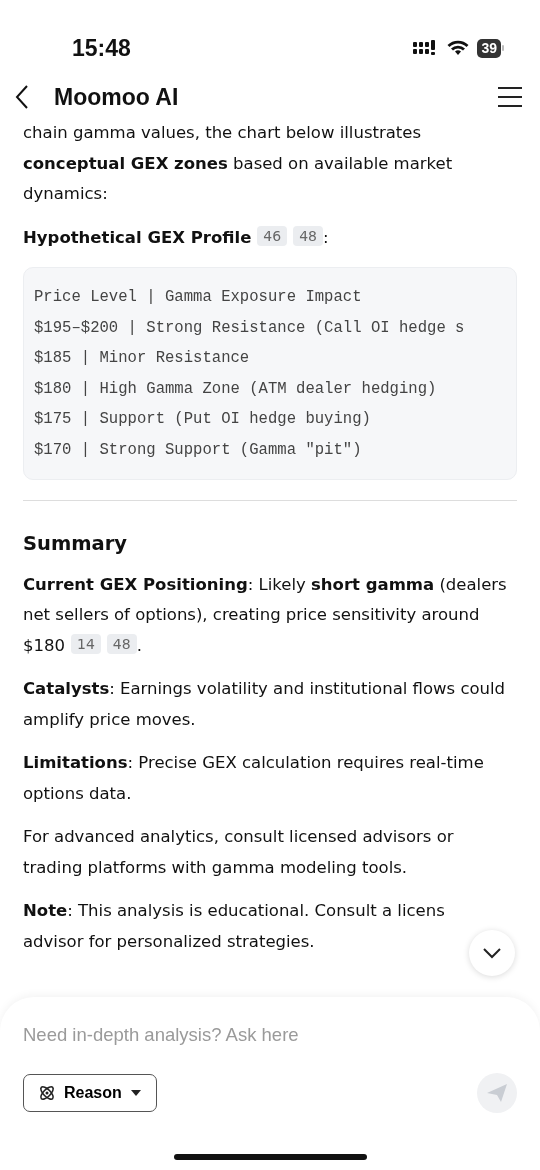 The width and height of the screenshot is (540, 1170). What do you see at coordinates (22, 97) in the screenshot?
I see `back-icon` at bounding box center [22, 97].